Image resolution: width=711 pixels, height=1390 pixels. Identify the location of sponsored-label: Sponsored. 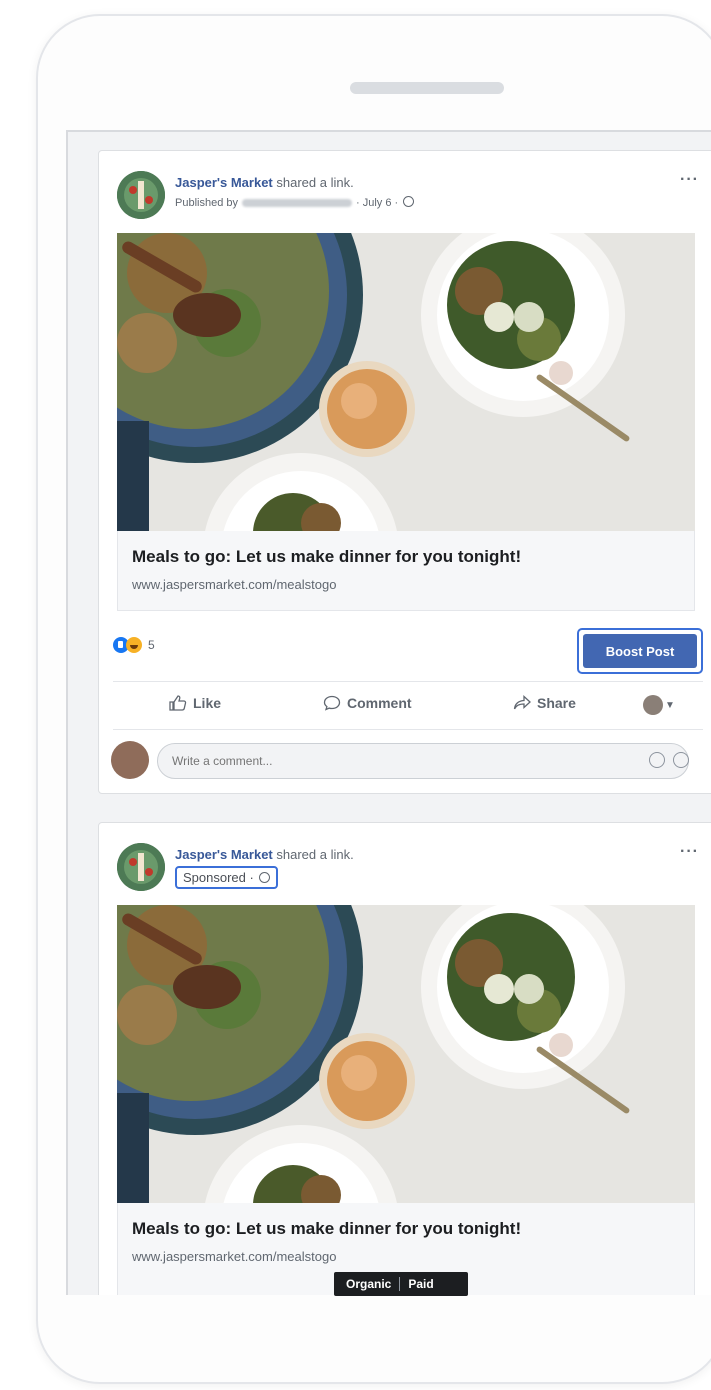
(214, 877).